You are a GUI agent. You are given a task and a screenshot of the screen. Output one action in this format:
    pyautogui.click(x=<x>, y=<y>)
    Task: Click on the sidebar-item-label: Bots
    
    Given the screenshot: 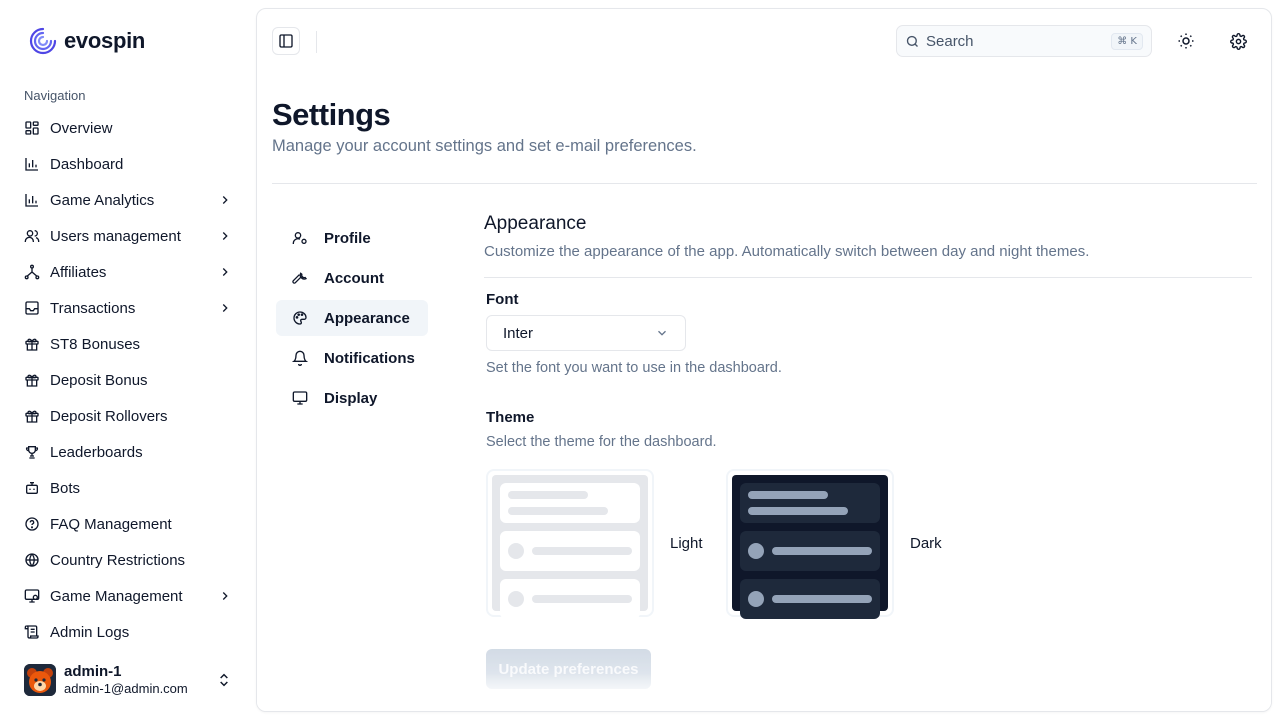 What is the action you would take?
    pyautogui.click(x=65, y=488)
    